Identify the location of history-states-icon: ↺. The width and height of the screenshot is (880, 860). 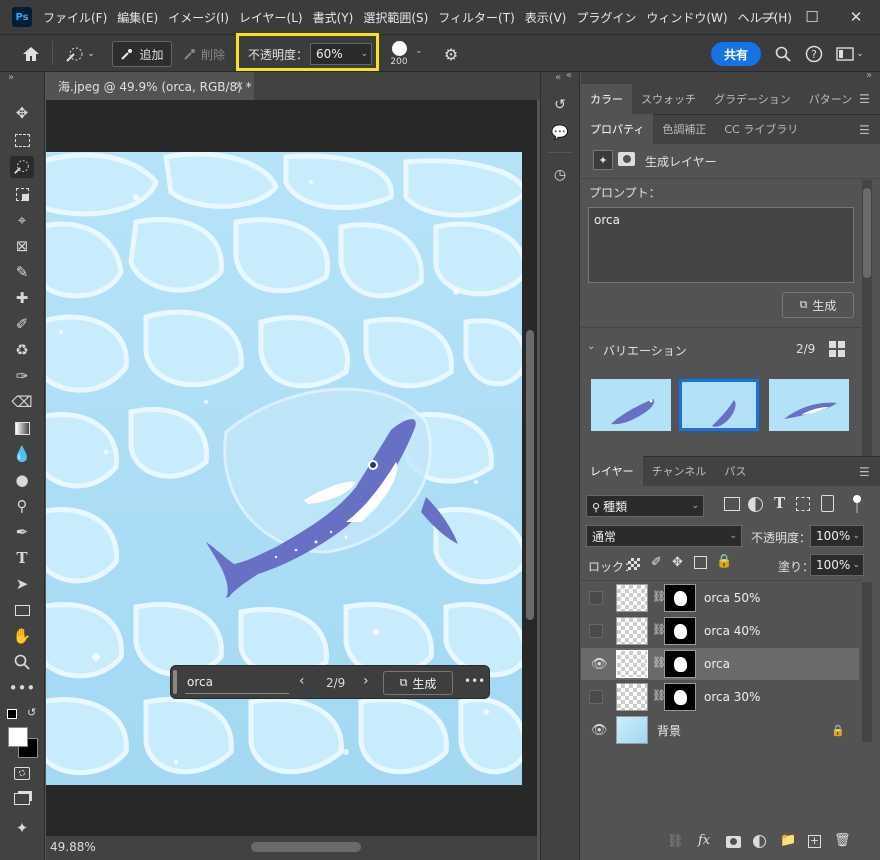
(560, 105).